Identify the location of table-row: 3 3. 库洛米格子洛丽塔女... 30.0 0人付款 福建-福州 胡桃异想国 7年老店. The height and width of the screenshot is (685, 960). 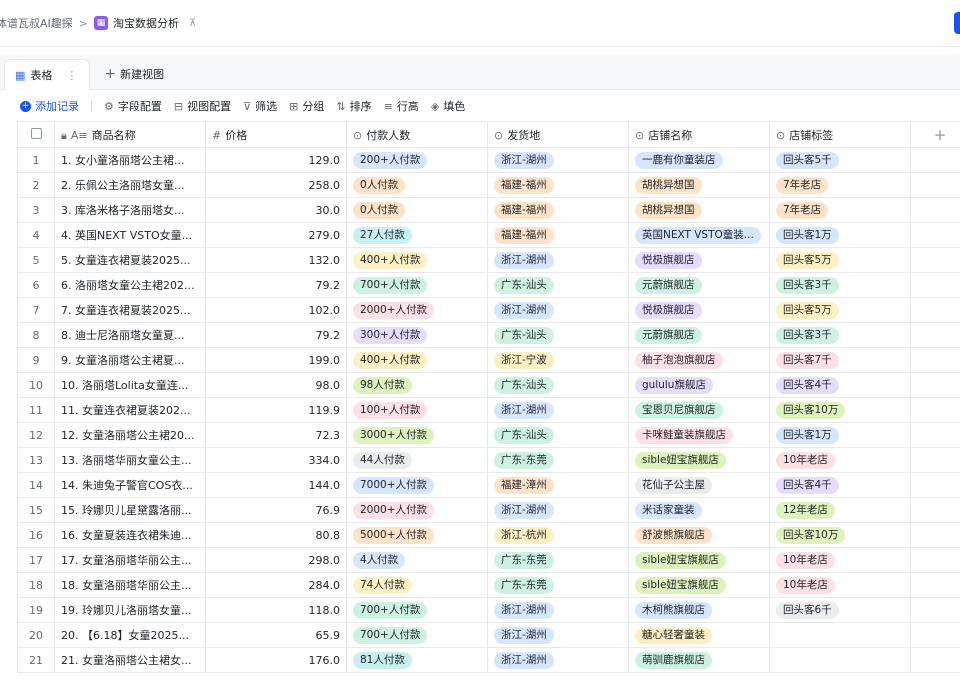
(488, 210).